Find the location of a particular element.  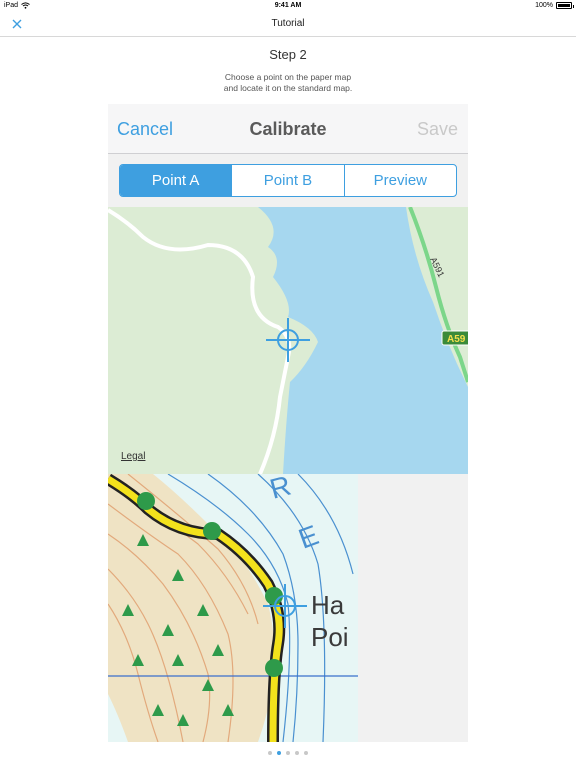

clock: 9:41 AM is located at coordinates (288, 5).